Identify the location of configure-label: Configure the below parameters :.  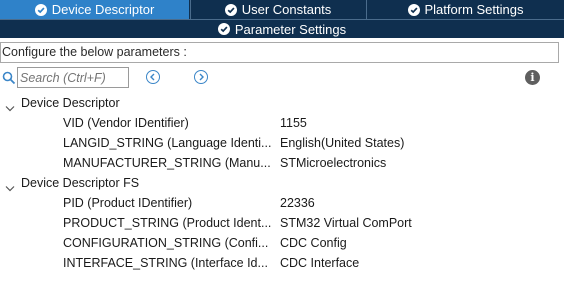
(279, 52).